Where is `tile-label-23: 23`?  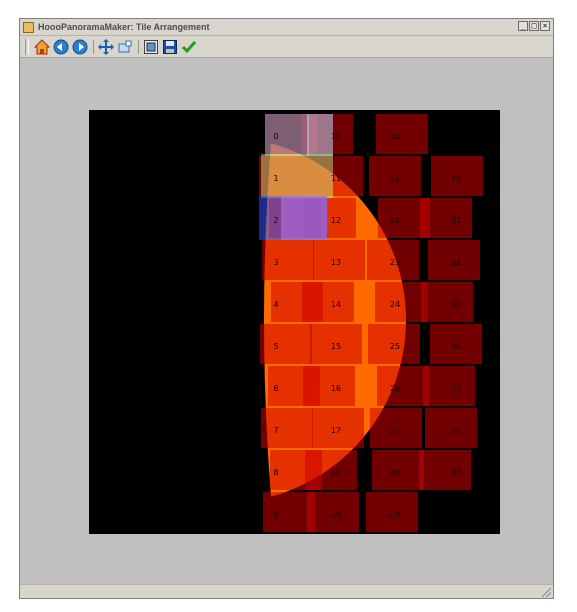 tile-label-23: 23 is located at coordinates (395, 262).